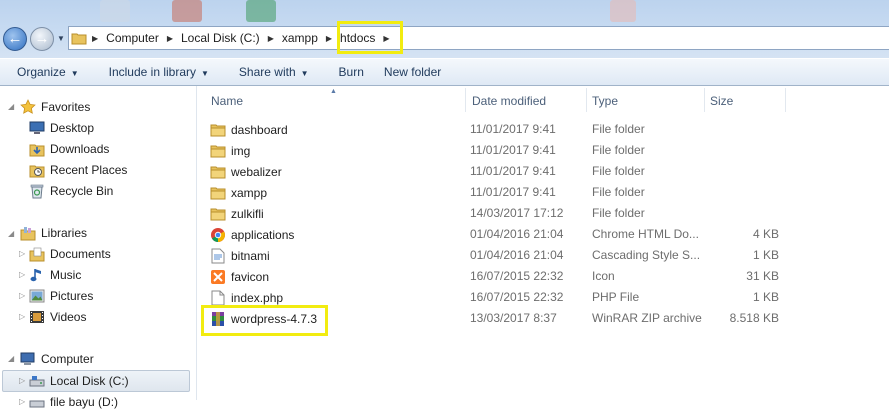 This screenshot has height=412, width=889. Describe the element at coordinates (762, 276) in the screenshot. I see `file-size: 31 KB` at that location.